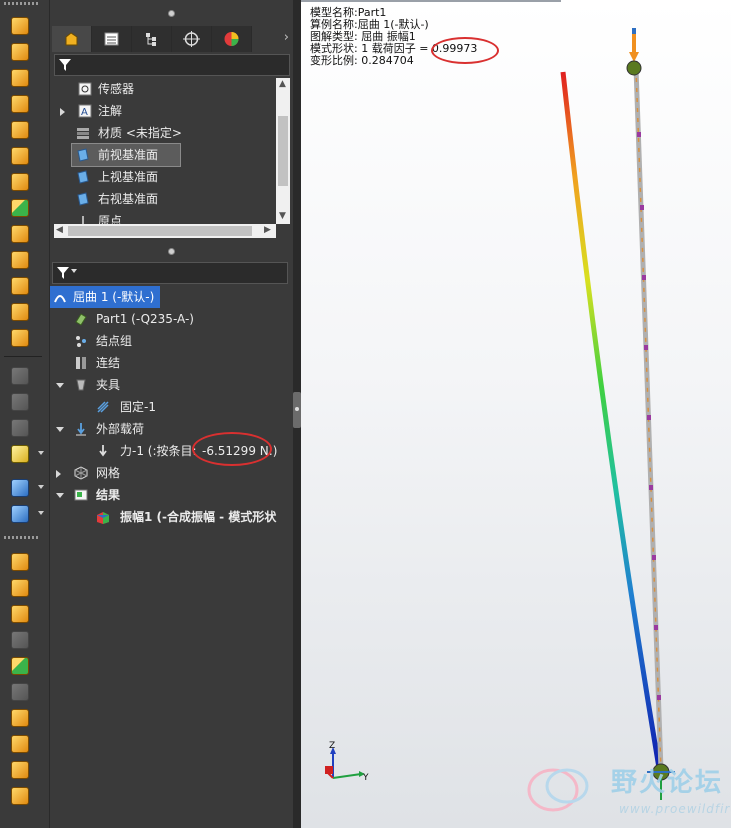 This screenshot has height=828, width=731. Describe the element at coordinates (19, 743) in the screenshot. I see `view-tool-8-icon` at that location.